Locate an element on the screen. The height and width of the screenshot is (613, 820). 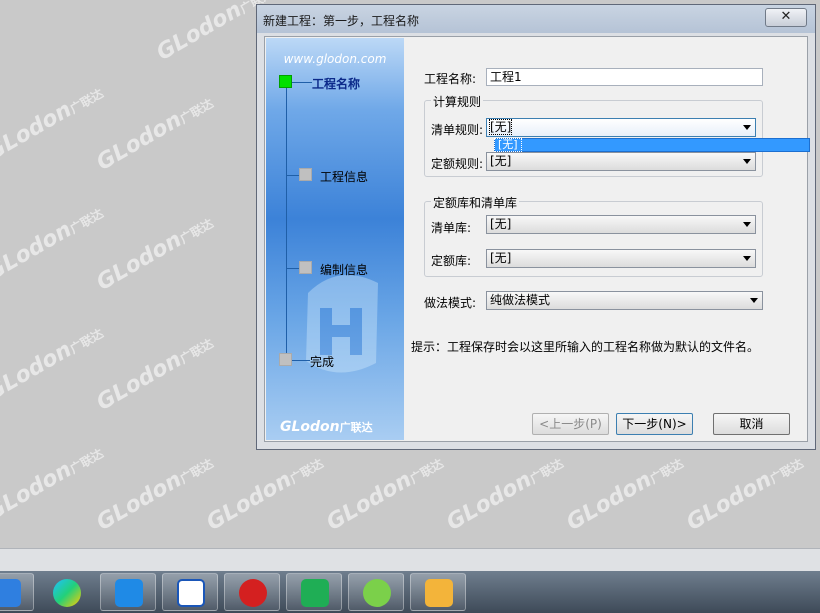
step-project-name: 工程名称 is located at coordinates (336, 84).